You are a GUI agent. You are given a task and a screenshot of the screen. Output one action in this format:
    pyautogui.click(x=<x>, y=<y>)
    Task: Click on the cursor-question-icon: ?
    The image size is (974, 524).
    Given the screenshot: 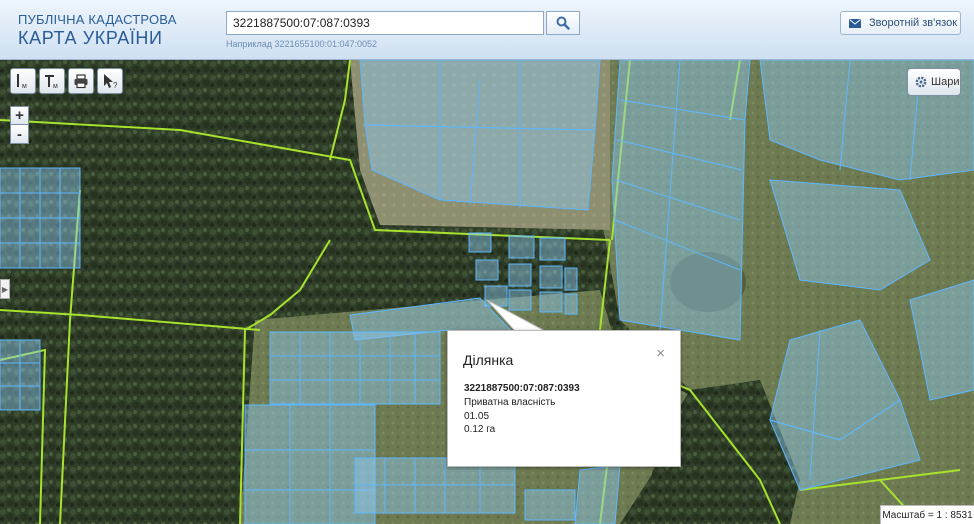 What is the action you would take?
    pyautogui.click(x=111, y=82)
    